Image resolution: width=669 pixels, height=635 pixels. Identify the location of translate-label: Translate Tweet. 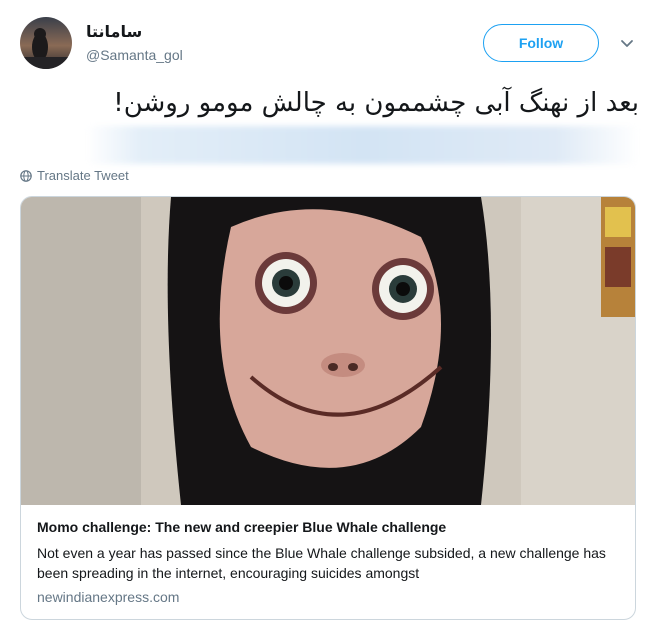
(83, 175).